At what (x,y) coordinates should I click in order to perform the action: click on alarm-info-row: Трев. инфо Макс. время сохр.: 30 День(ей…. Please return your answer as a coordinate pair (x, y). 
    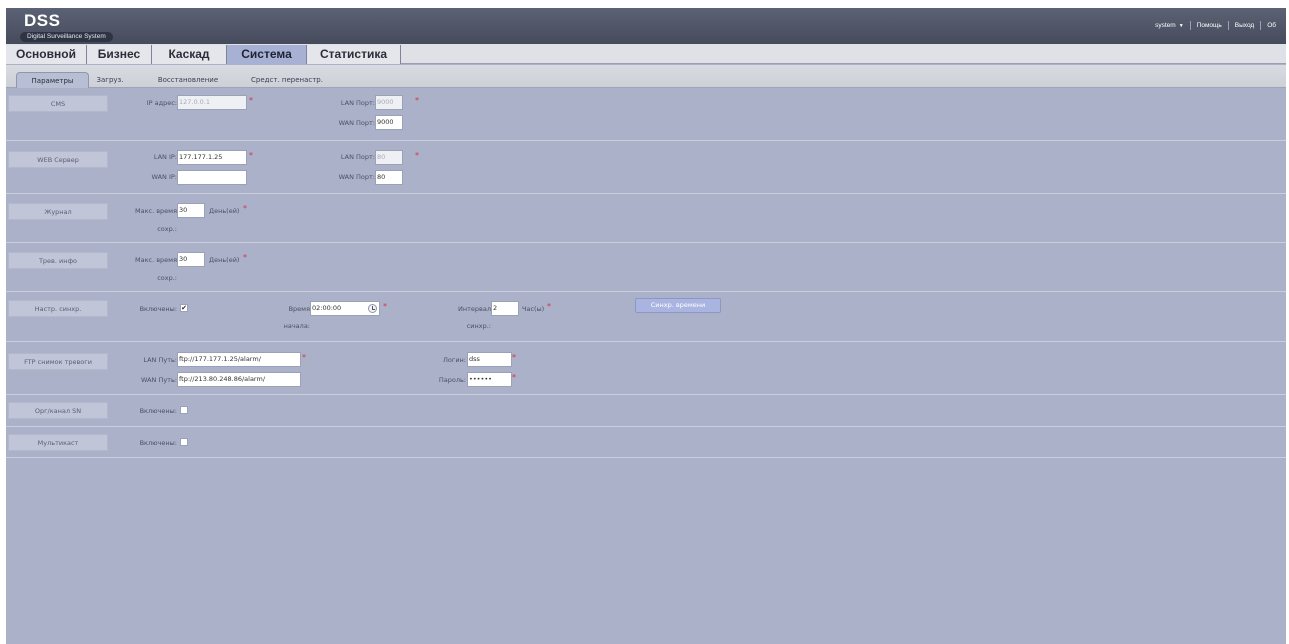
    Looking at the image, I should click on (646, 268).